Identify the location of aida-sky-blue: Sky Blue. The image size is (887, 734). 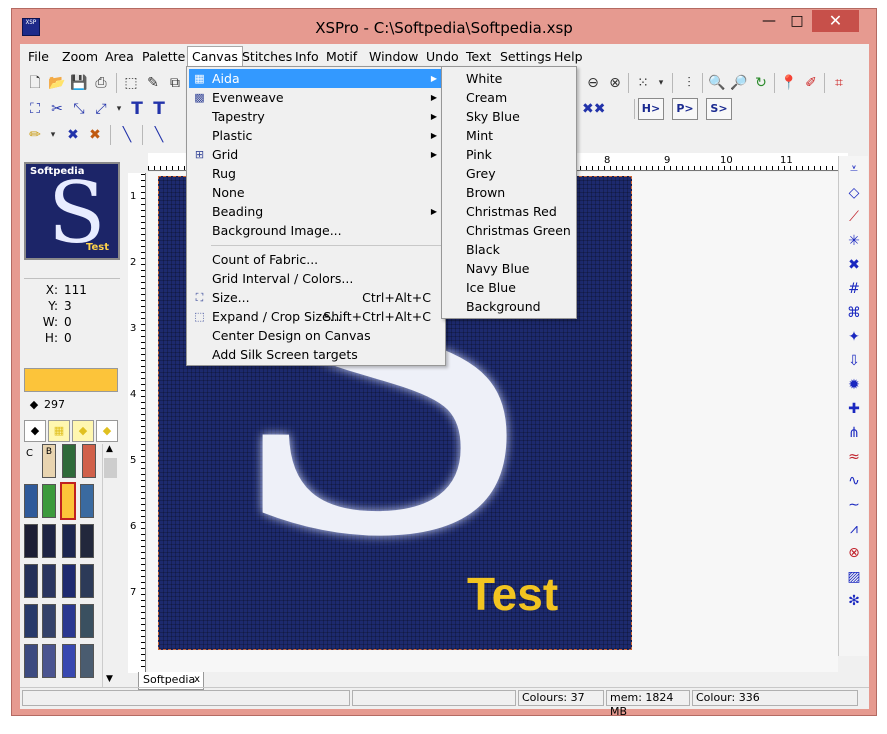
(509, 116).